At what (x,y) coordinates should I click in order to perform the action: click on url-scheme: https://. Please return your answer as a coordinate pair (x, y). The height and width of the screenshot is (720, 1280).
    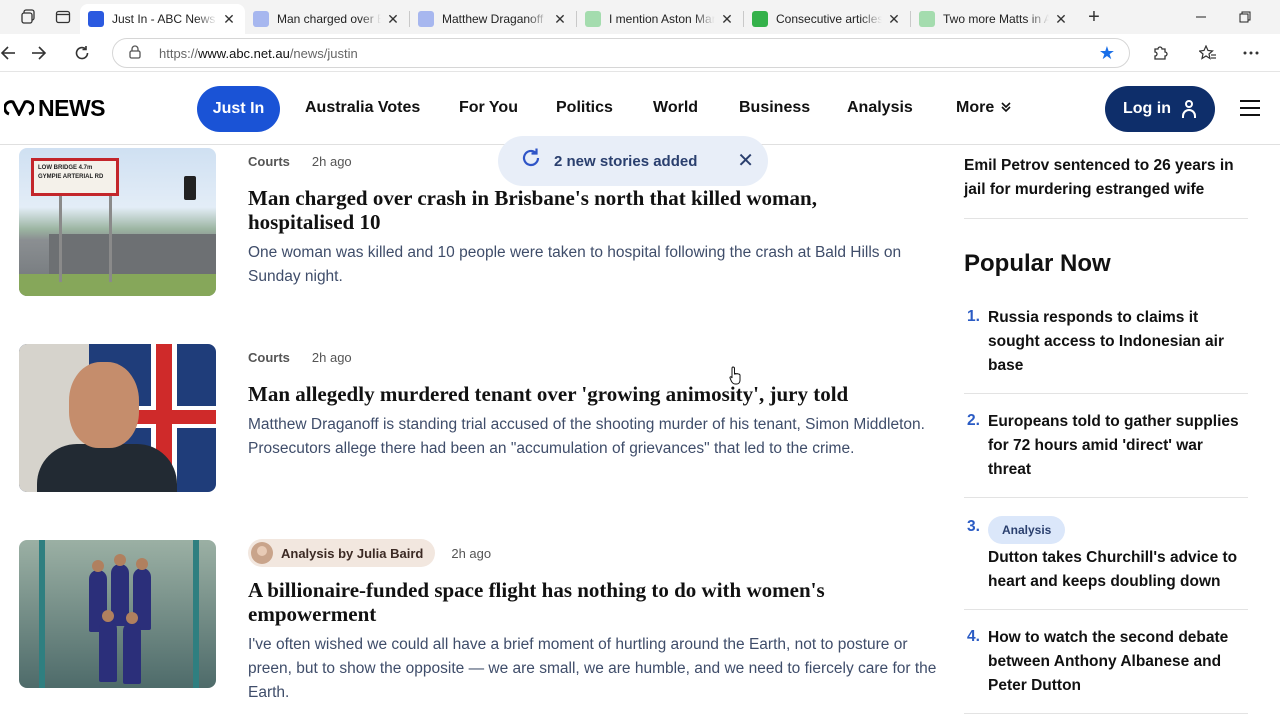
    Looking at the image, I should click on (179, 53).